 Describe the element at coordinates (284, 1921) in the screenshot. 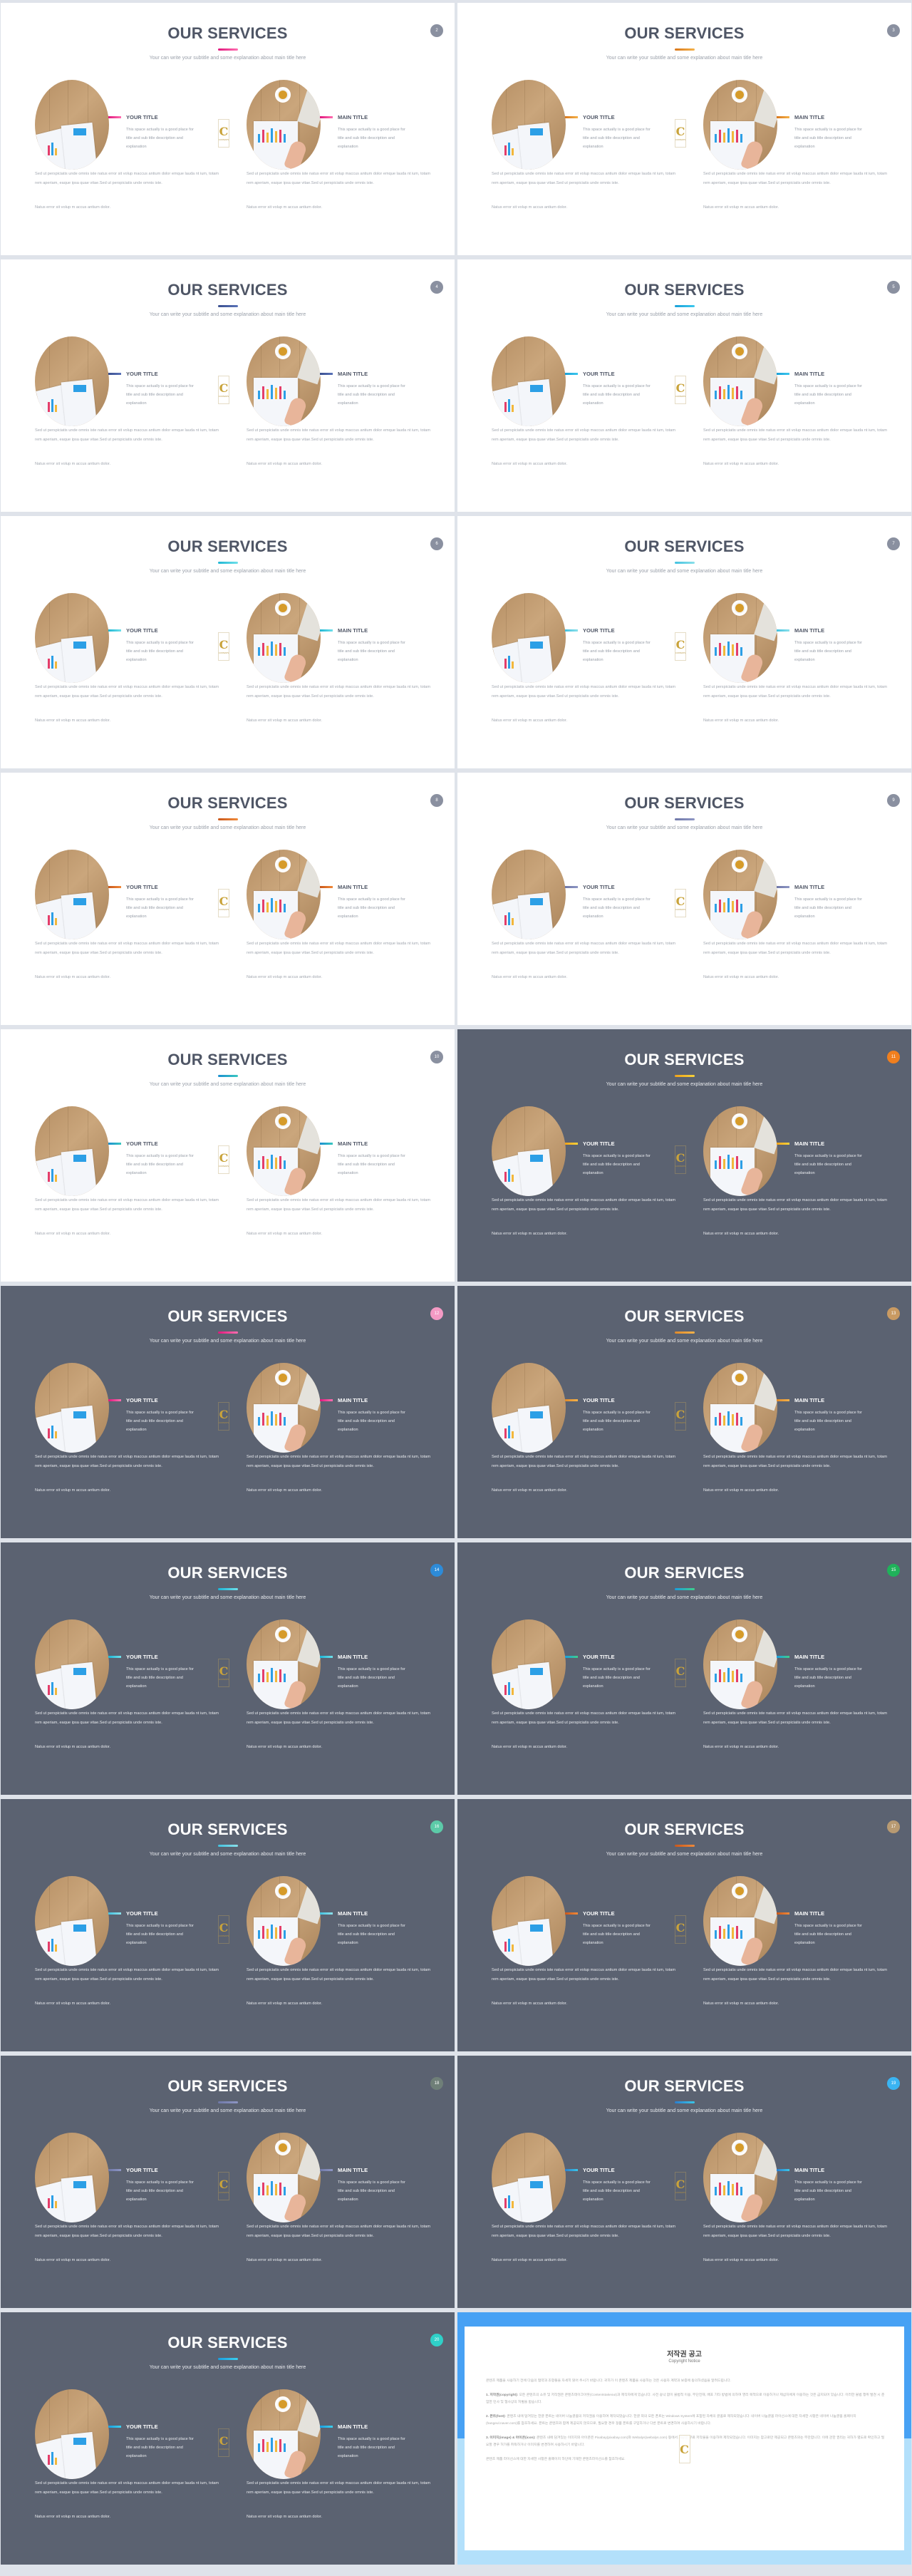

I see `chart-report-photo` at that location.